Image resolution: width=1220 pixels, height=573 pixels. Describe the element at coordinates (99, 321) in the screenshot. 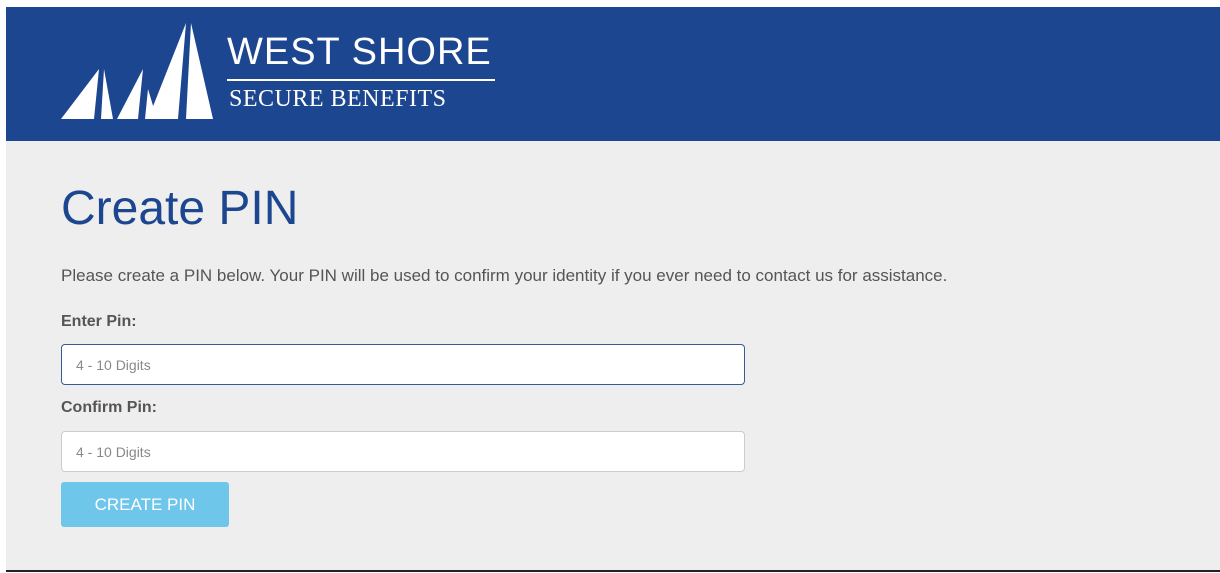

I see `enter-pin-label: Enter Pin:` at that location.